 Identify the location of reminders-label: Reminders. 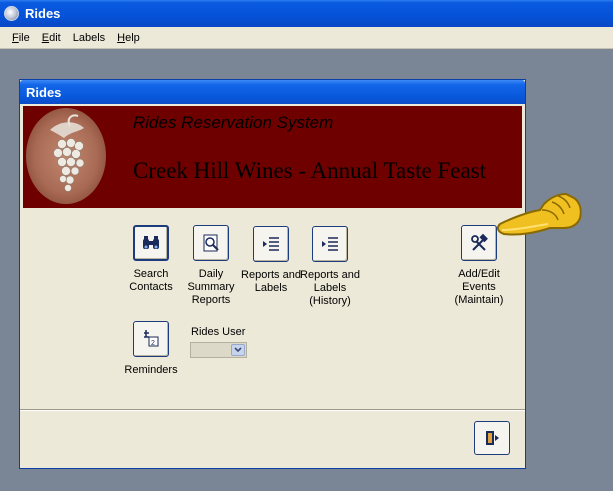
(151, 370).